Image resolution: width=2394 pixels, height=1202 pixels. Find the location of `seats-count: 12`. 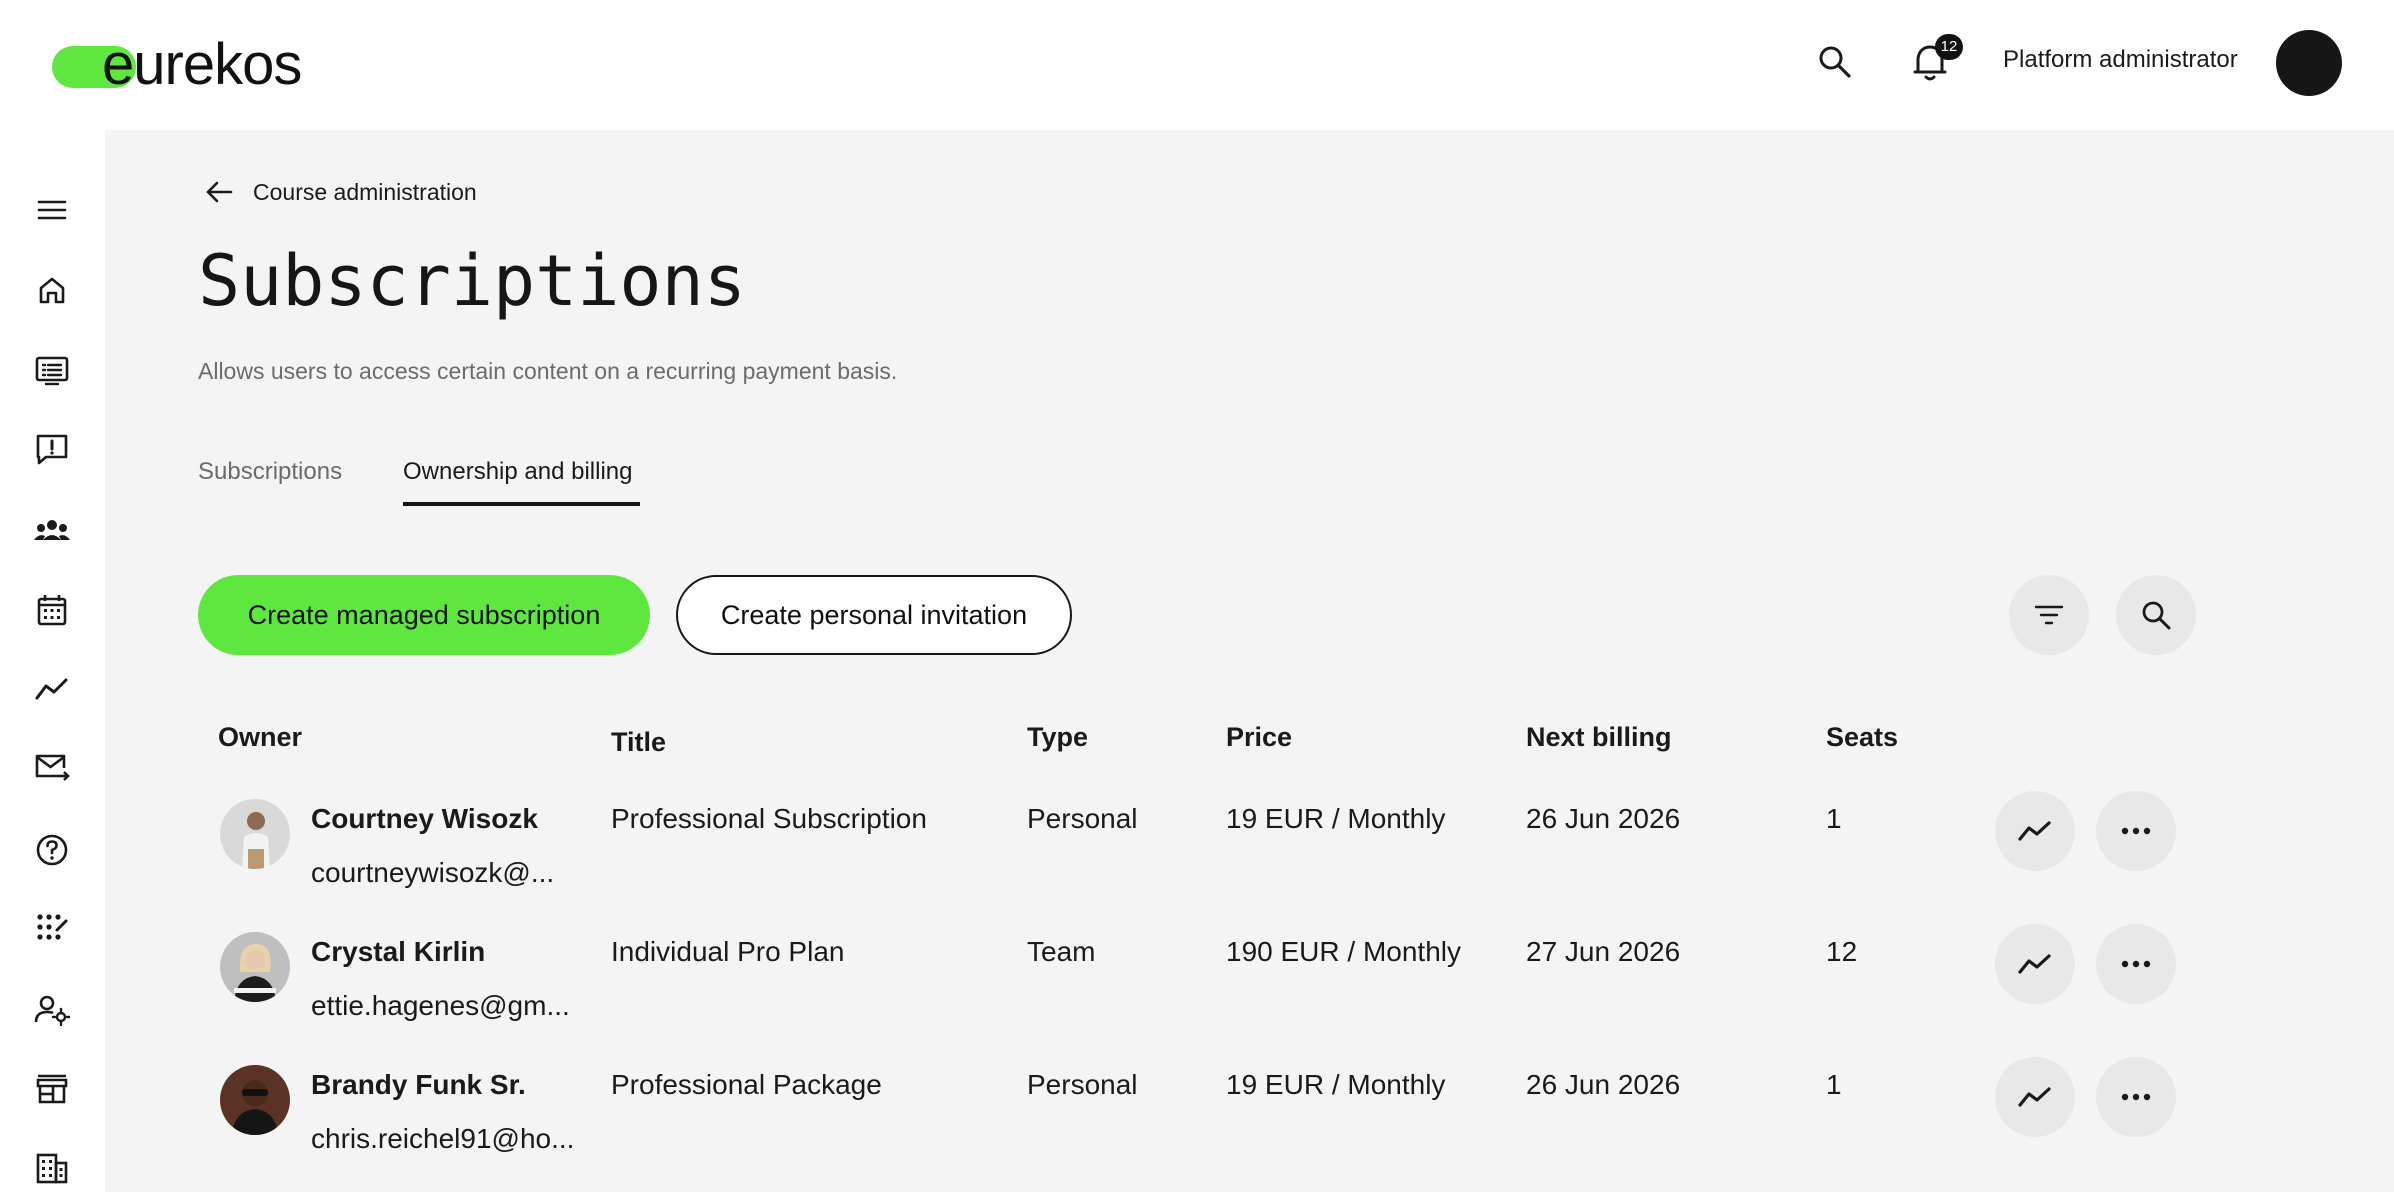

seats-count: 12 is located at coordinates (1842, 951).